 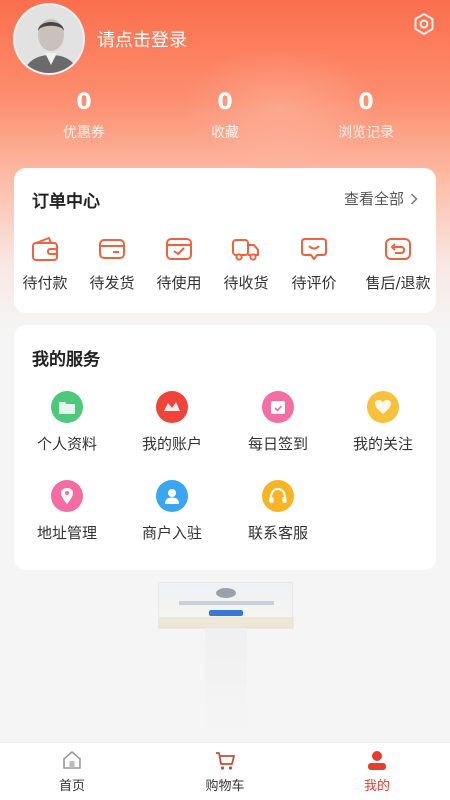 I want to click on truck-icon, so click(x=245, y=250).